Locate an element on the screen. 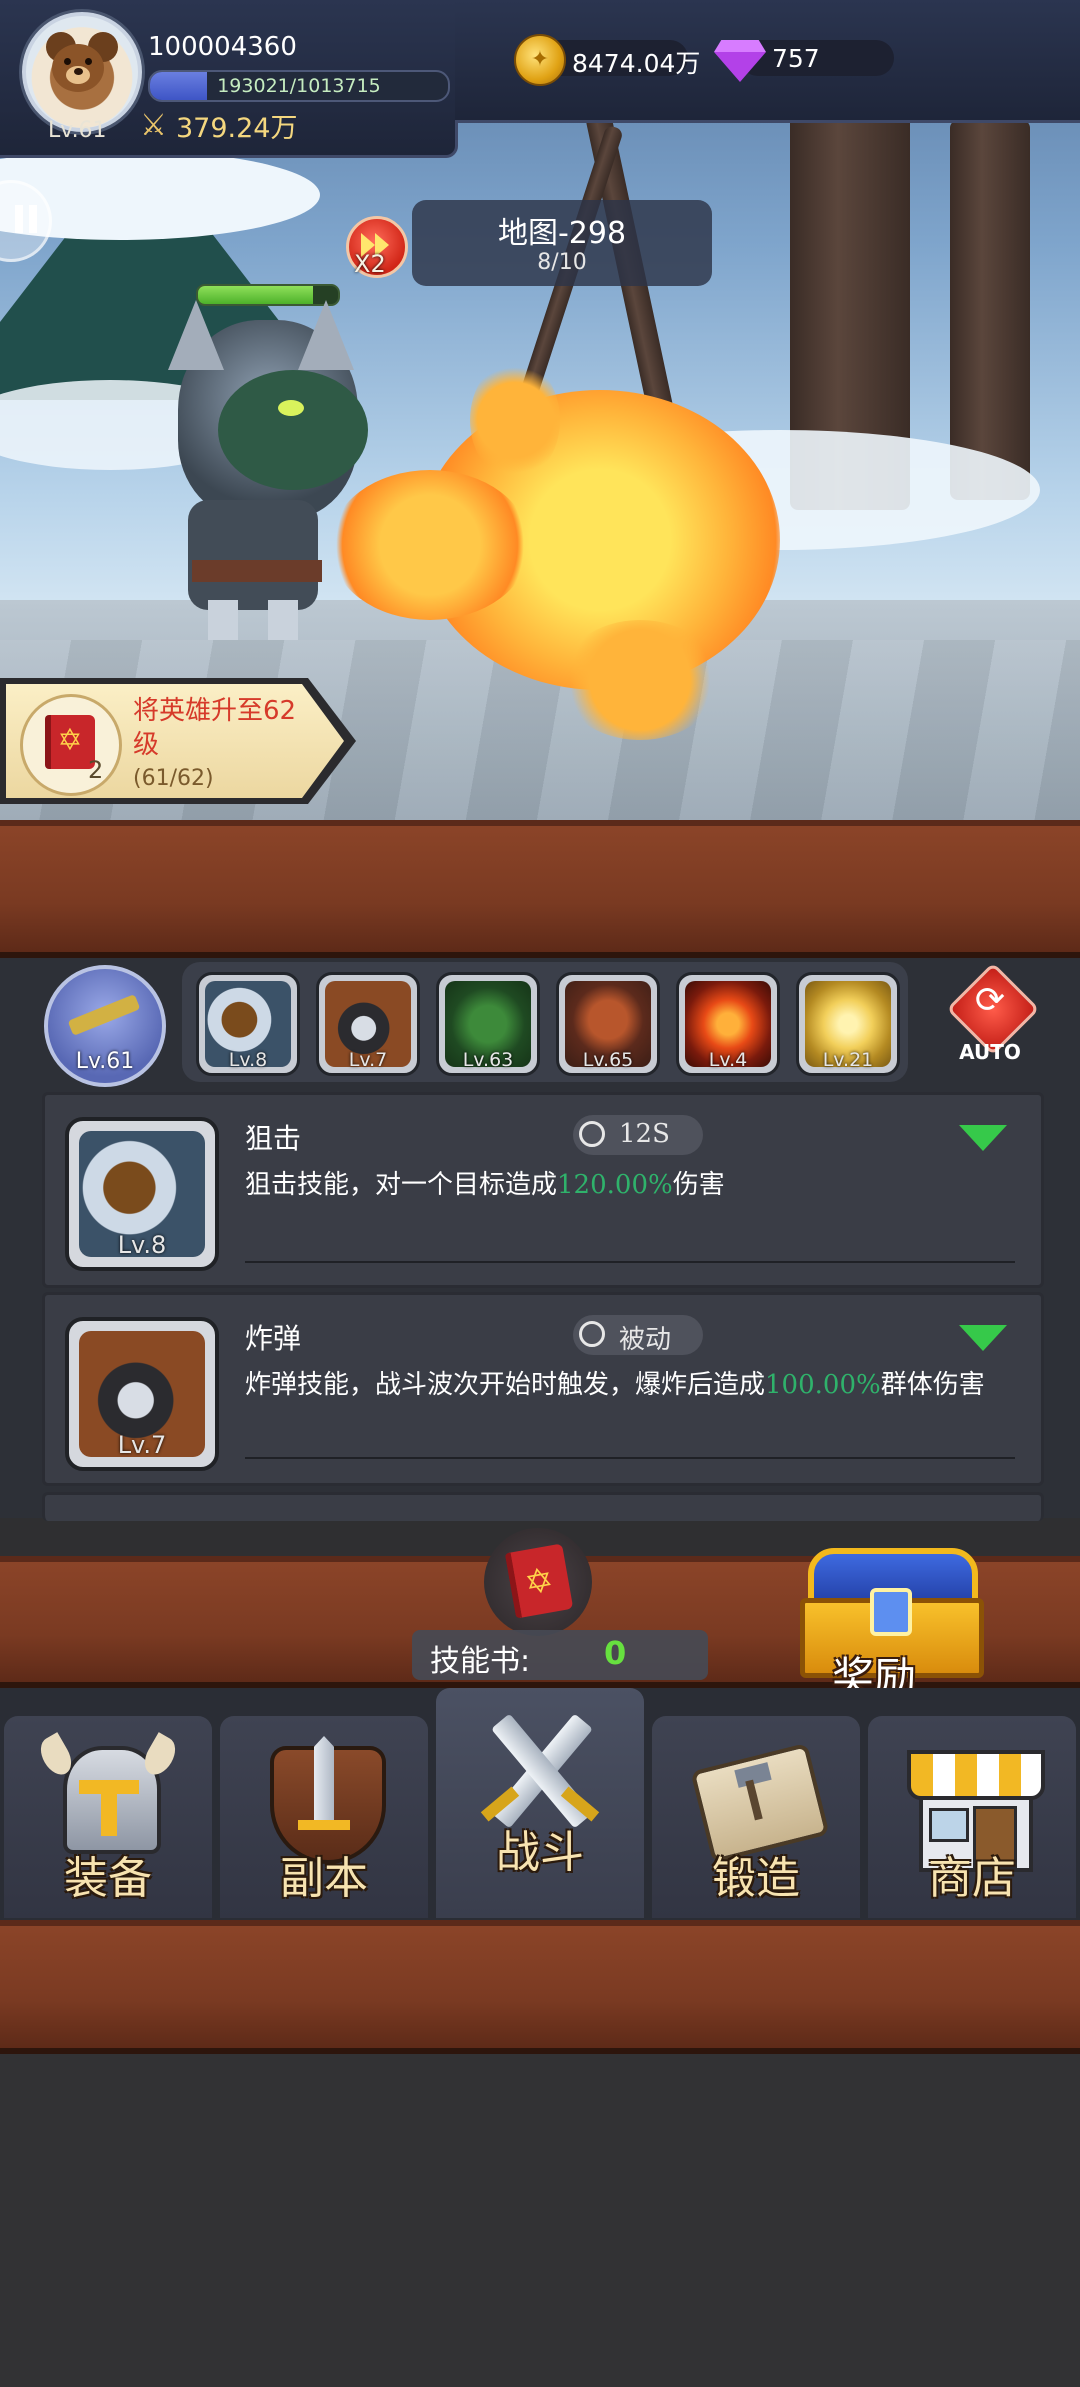 This screenshot has width=1080, height=2387. skill-book-label: 技能书: is located at coordinates (480, 1661).